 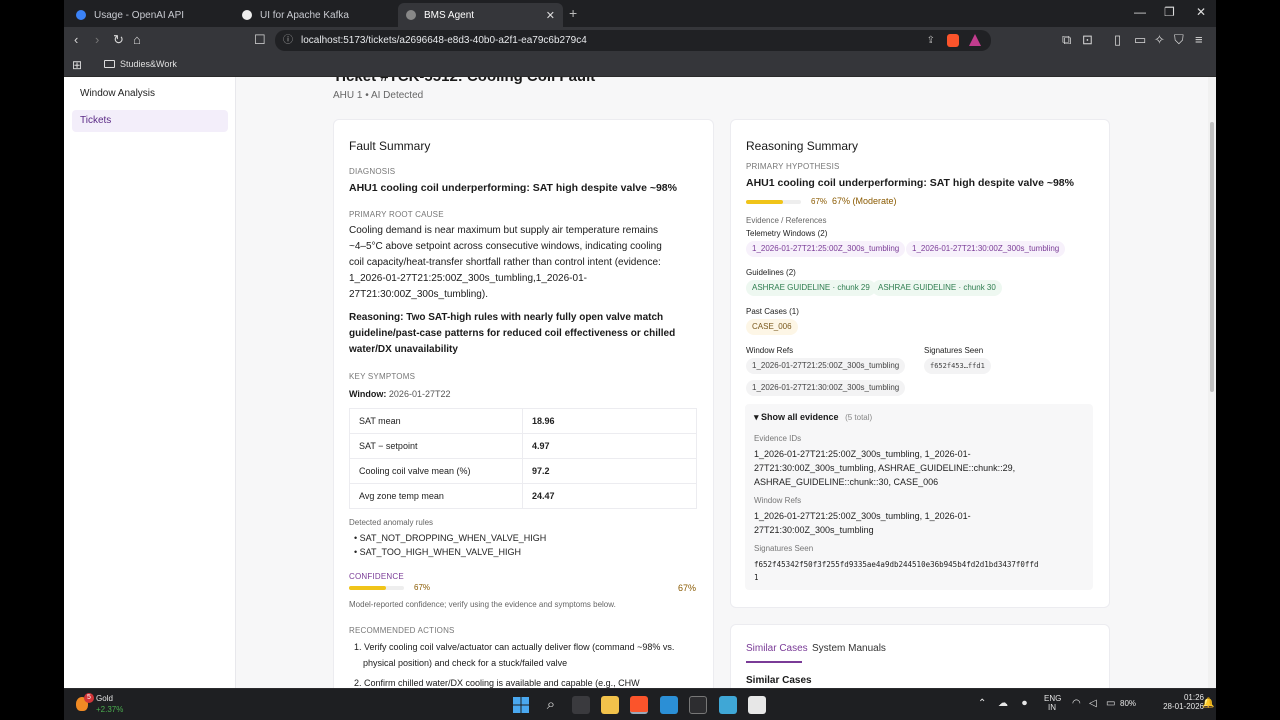 What do you see at coordinates (150, 94) in the screenshot?
I see `sidebar-item-window-analysis: Window Analysis` at bounding box center [150, 94].